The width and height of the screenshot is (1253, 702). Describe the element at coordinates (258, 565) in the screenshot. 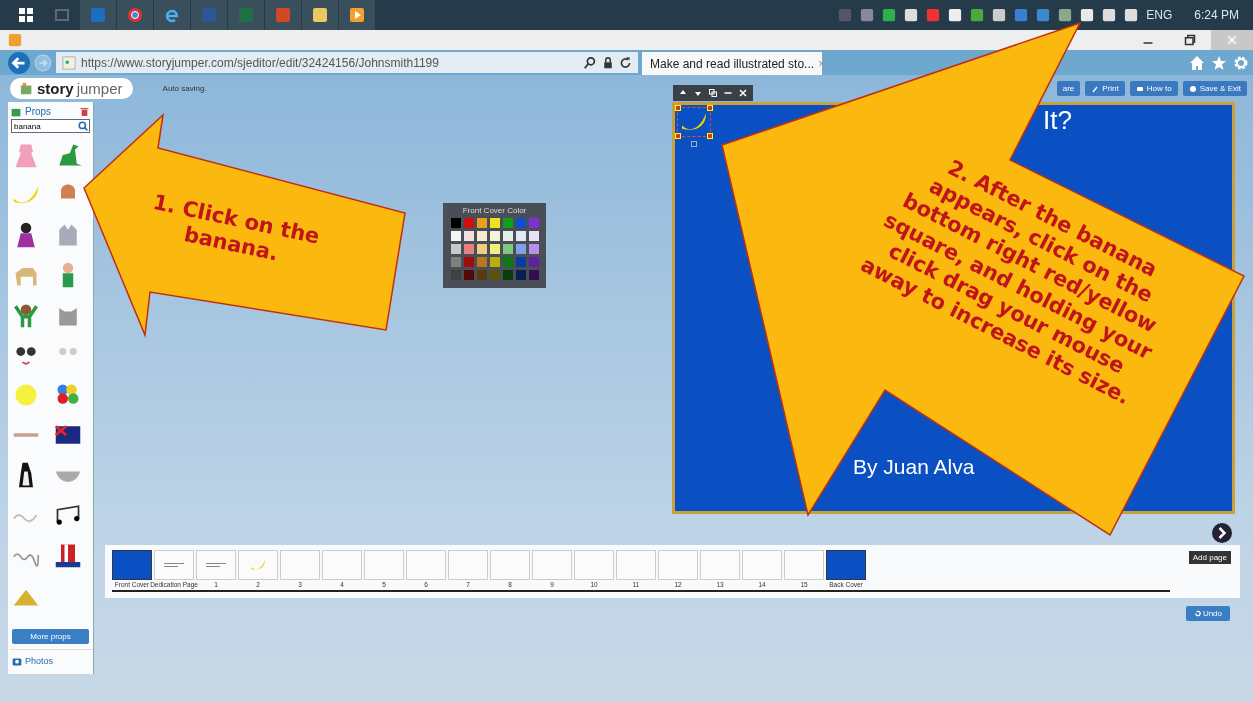

I see `banana-icon` at that location.